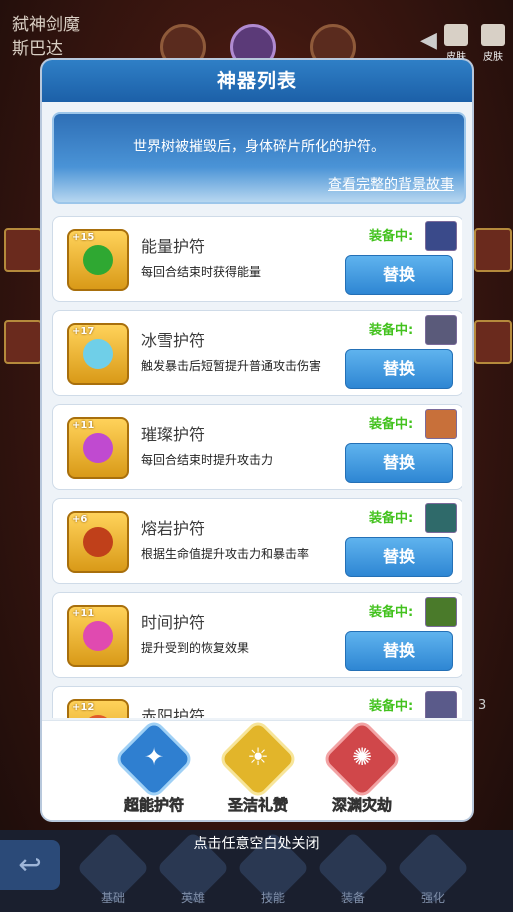 This screenshot has height=912, width=513. What do you see at coordinates (362, 757) in the screenshot?
I see `abyss-icon: ✺` at bounding box center [362, 757].